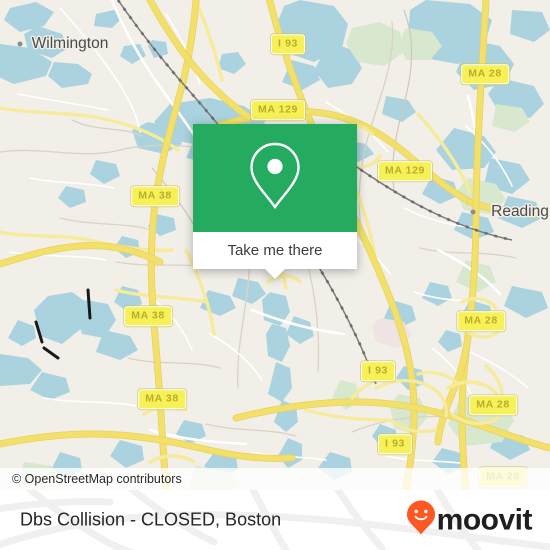  I want to click on take-me-there-label: Take me there, so click(275, 250).